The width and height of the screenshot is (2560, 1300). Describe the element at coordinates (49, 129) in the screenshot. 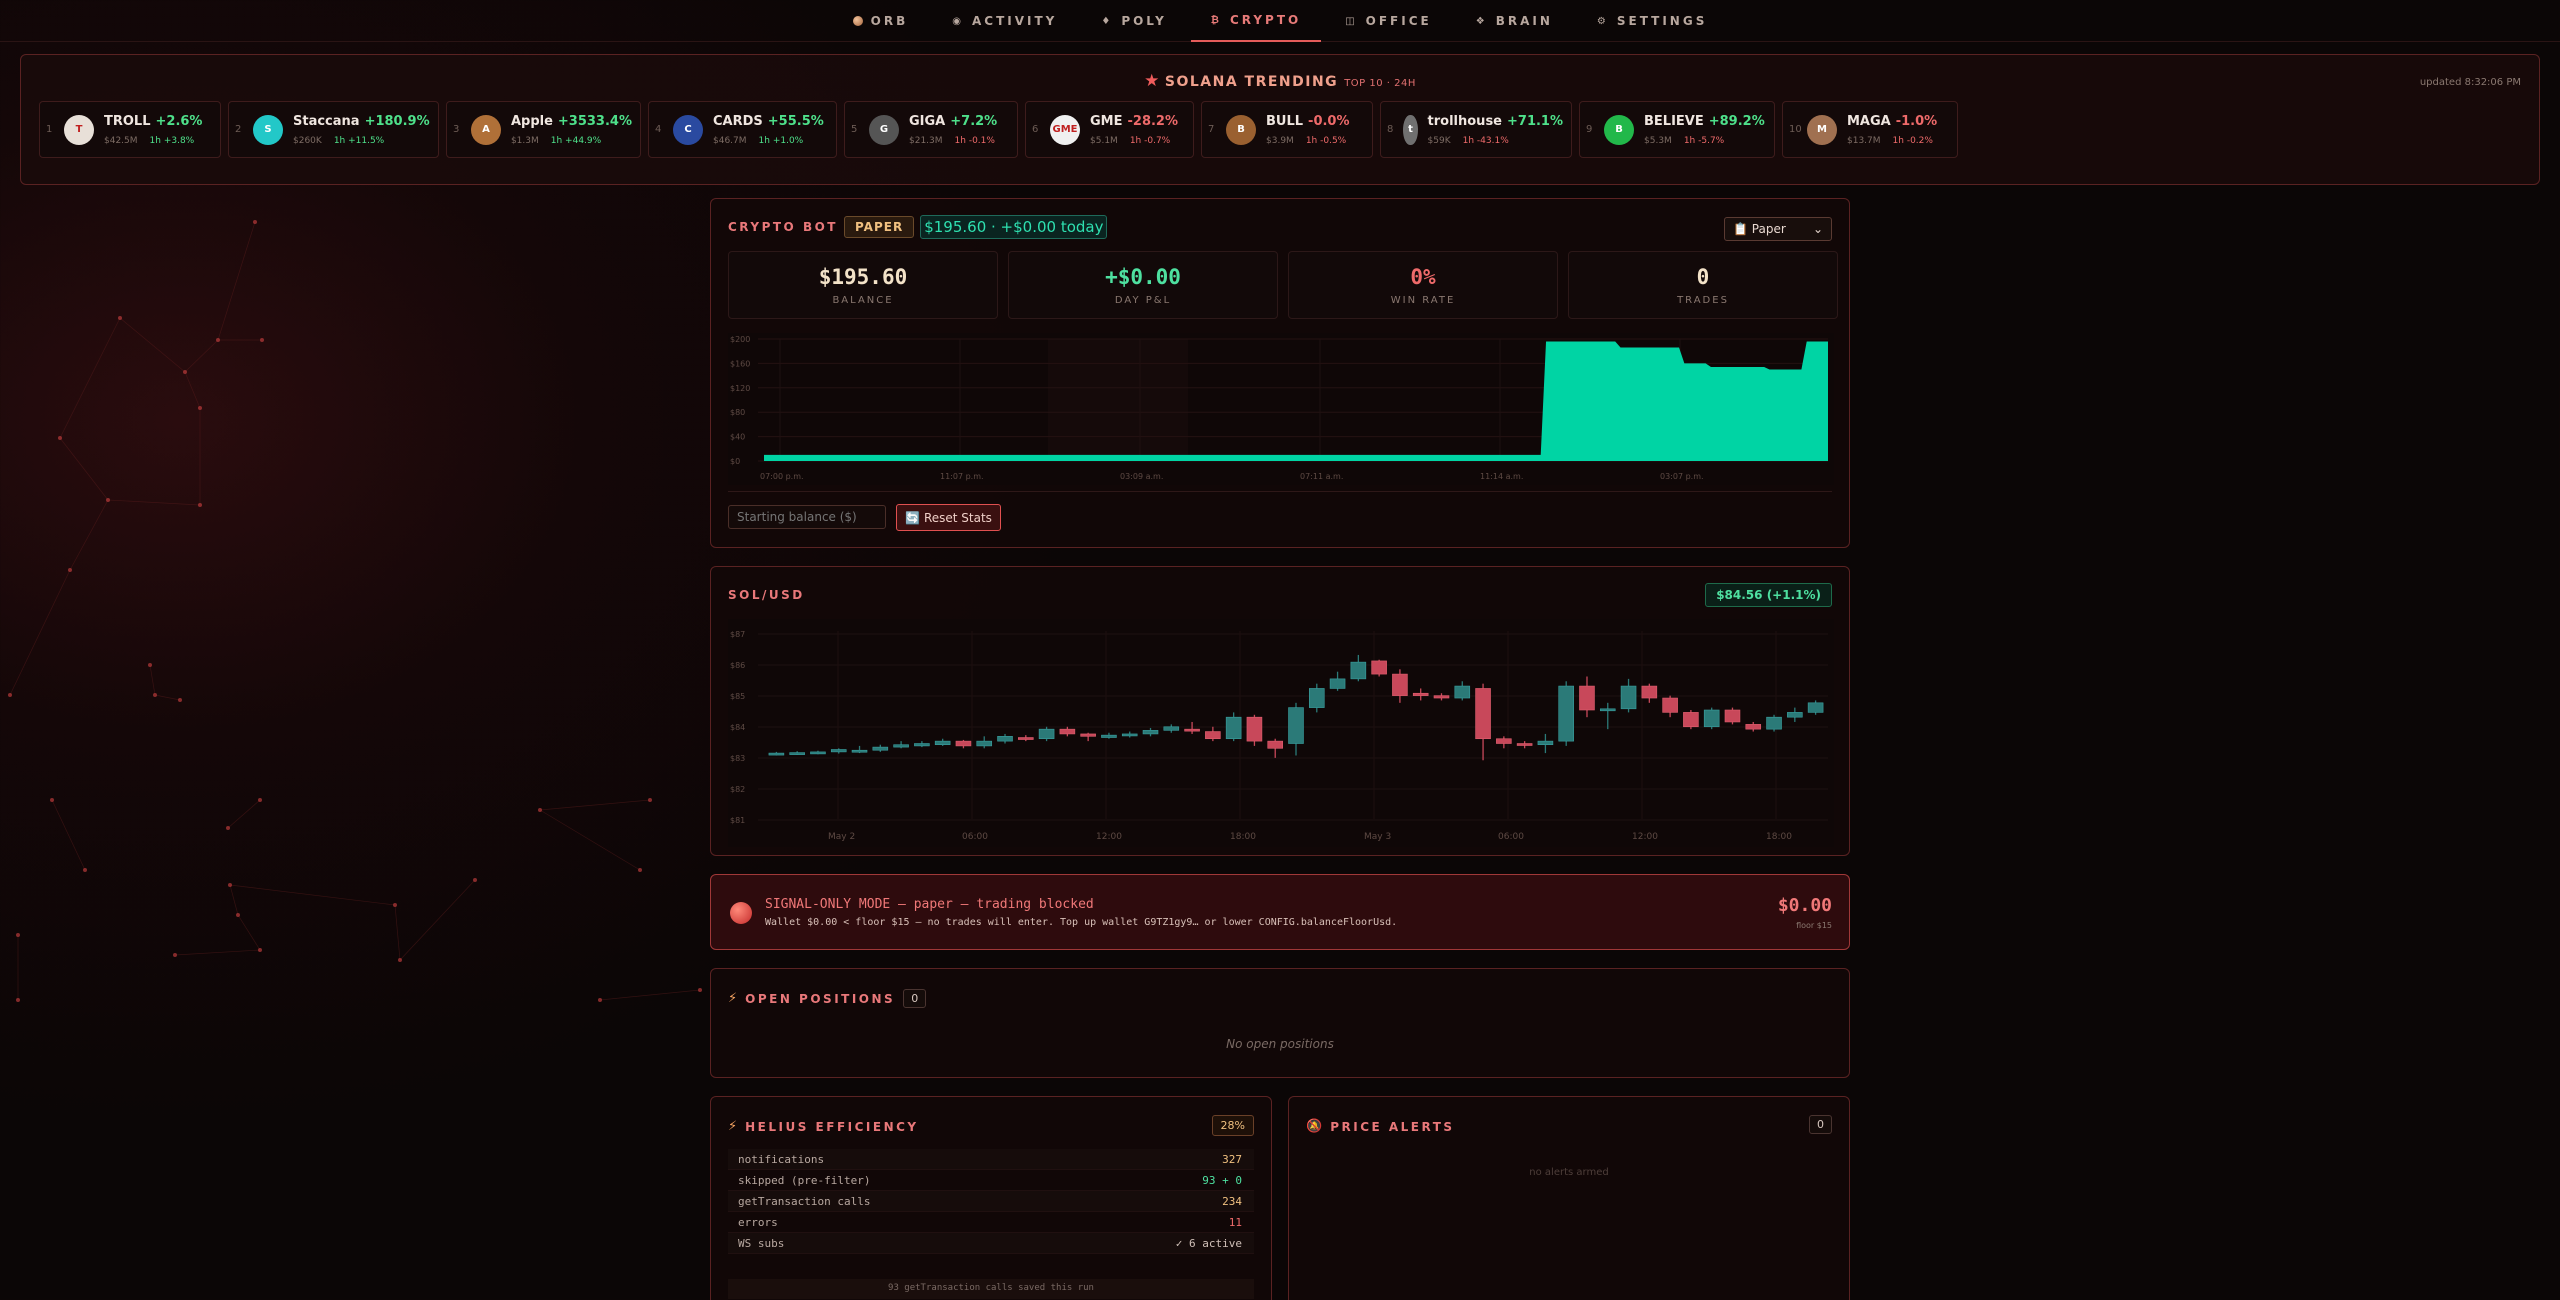

I see `token-rank: 1` at that location.